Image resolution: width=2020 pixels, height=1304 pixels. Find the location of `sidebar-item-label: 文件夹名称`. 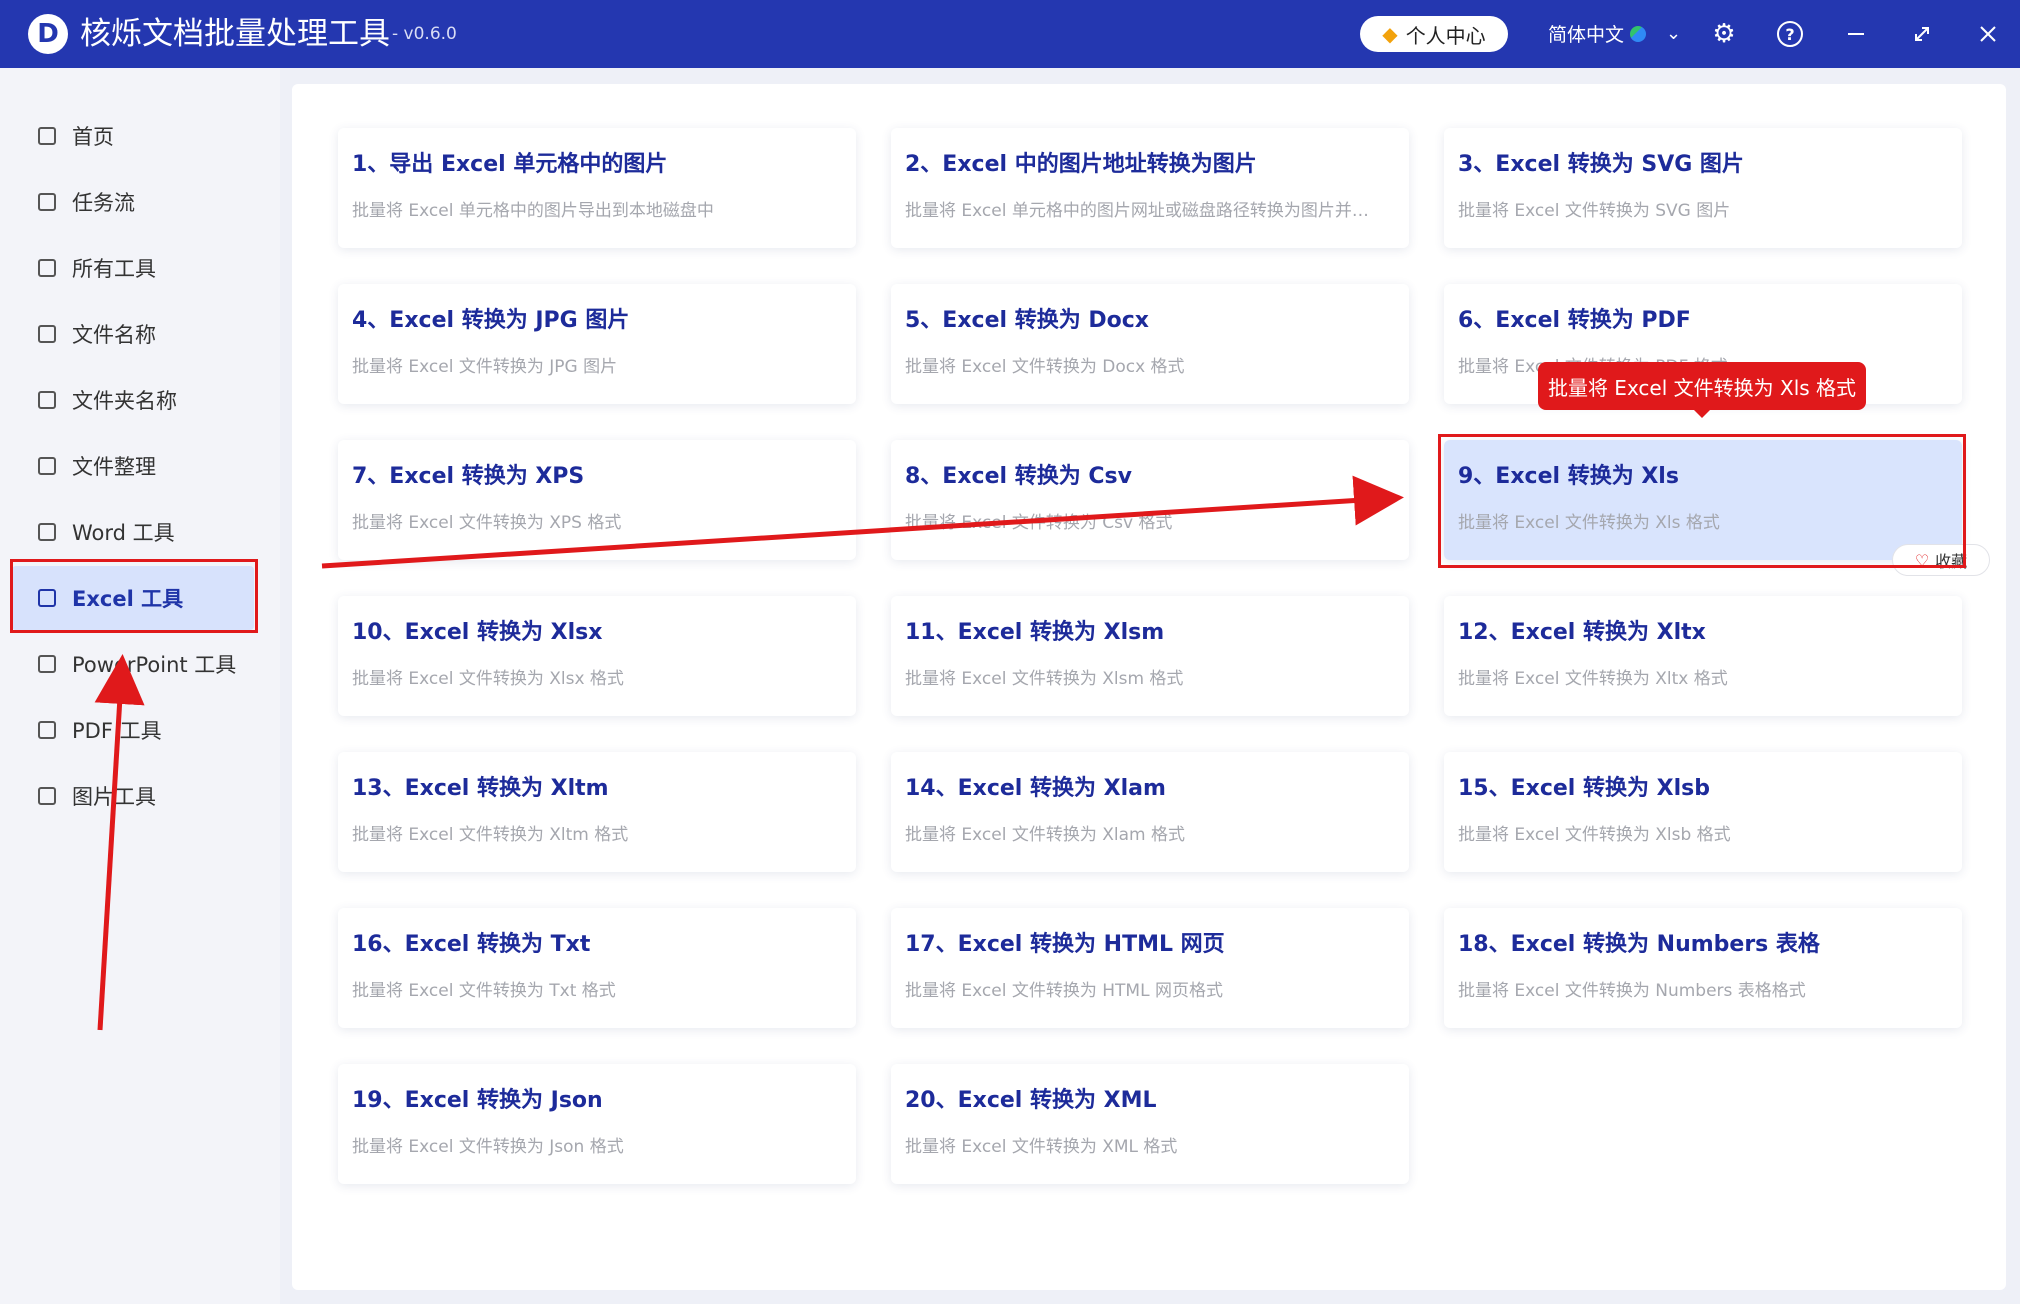

sidebar-item-label: 文件夹名称 is located at coordinates (124, 401).